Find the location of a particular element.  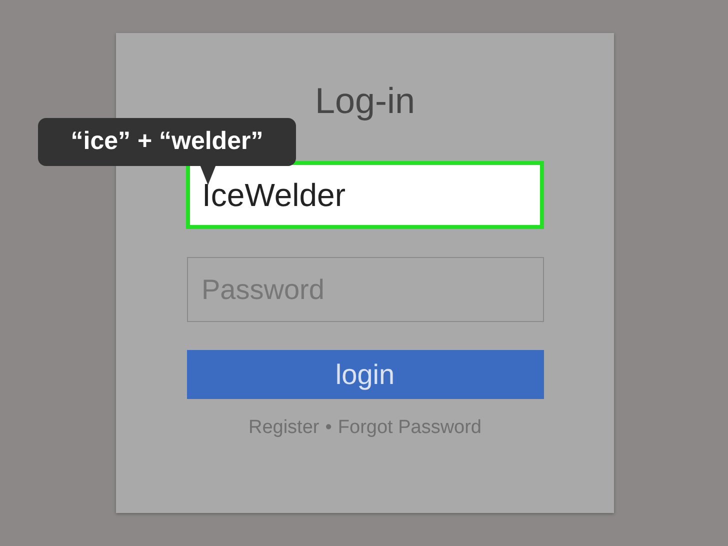

login-title: Log-in is located at coordinates (365, 101).